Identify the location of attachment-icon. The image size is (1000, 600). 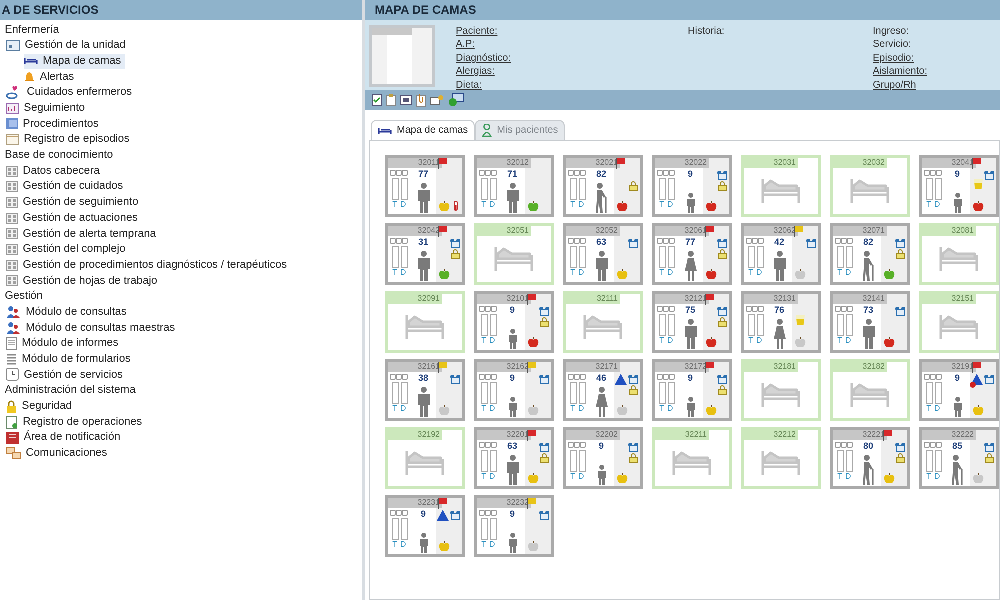
(421, 100).